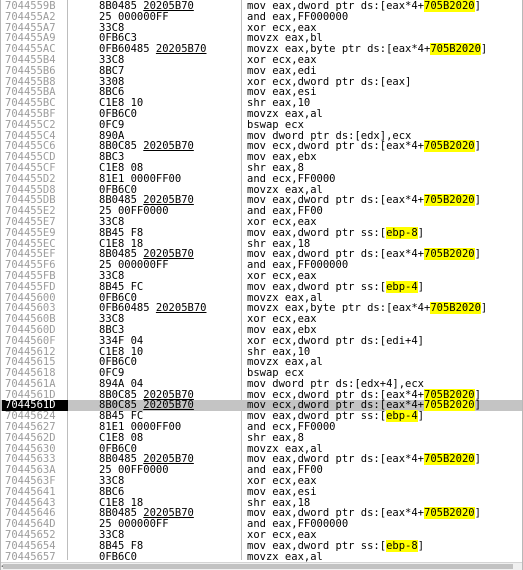 The width and height of the screenshot is (523, 570). Describe the element at coordinates (30, 178) in the screenshot. I see `instruction-address: 704455D2` at that location.